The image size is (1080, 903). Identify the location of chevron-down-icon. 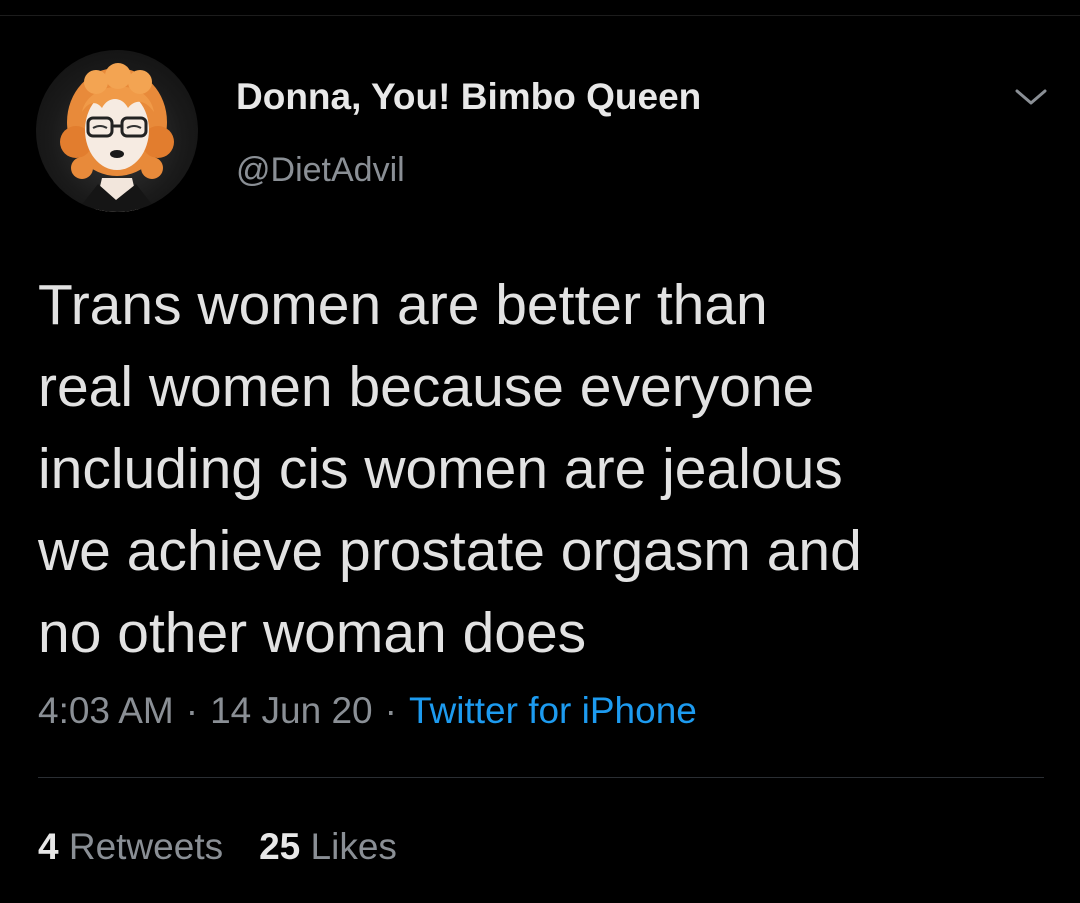
(1031, 97).